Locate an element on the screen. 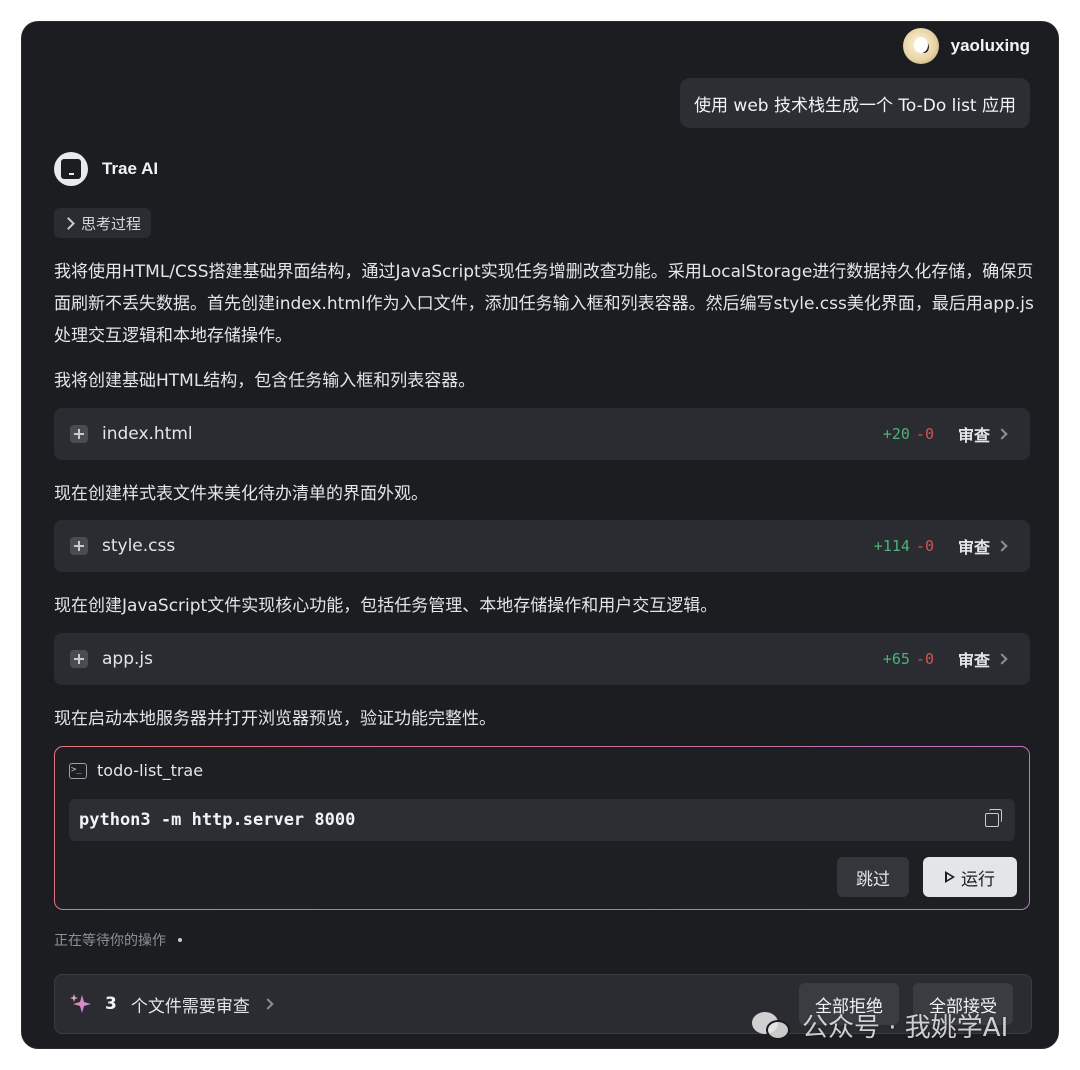 The image size is (1080, 1070). step-text: 我将创建基础HTML结构，包含任务输入框和列表容器。 is located at coordinates (265, 381).